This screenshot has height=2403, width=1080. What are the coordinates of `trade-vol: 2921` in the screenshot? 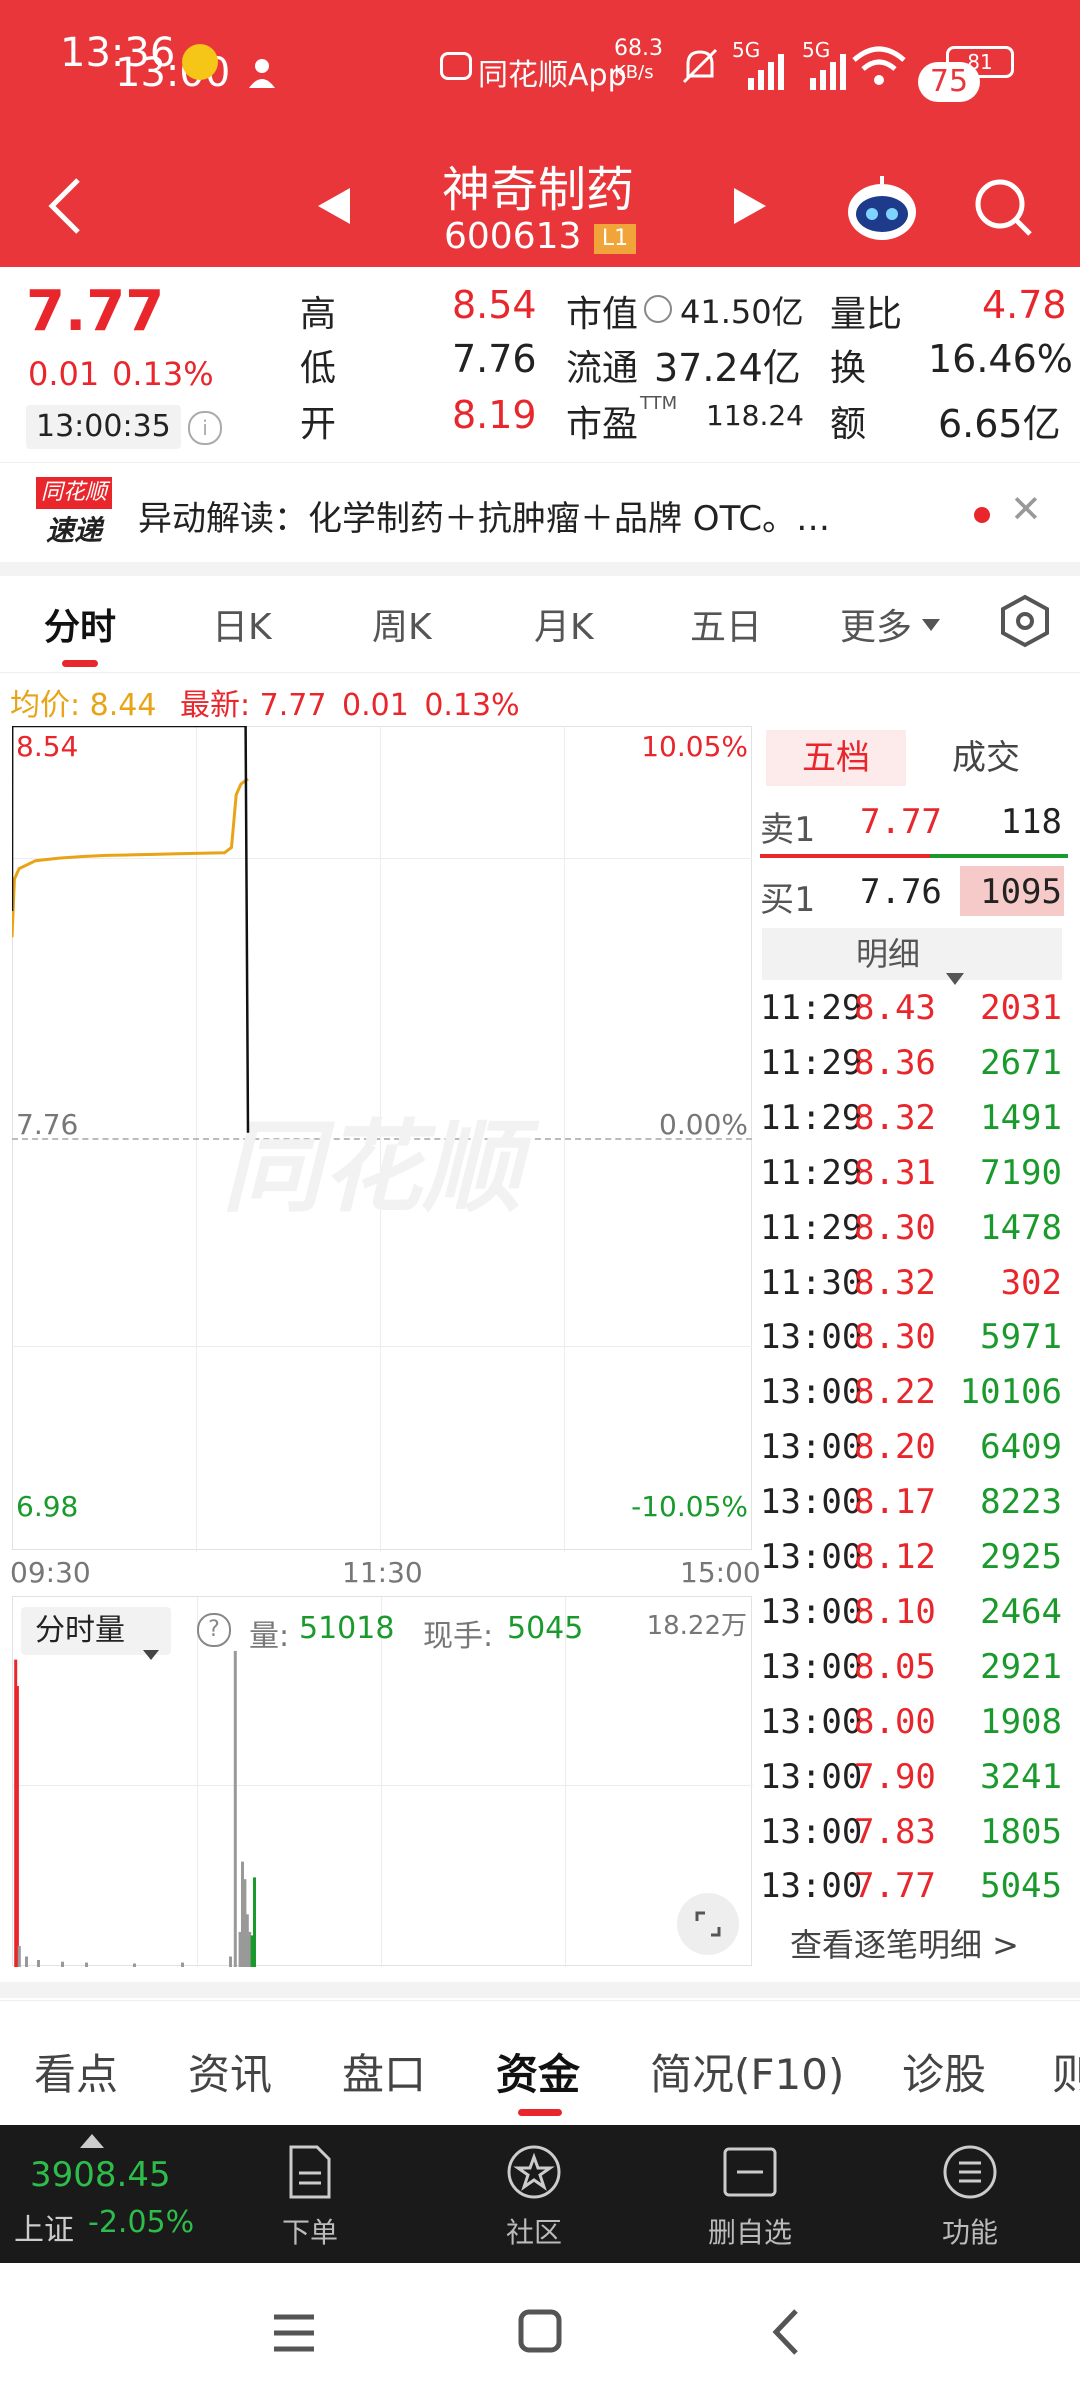 It's located at (1021, 1666).